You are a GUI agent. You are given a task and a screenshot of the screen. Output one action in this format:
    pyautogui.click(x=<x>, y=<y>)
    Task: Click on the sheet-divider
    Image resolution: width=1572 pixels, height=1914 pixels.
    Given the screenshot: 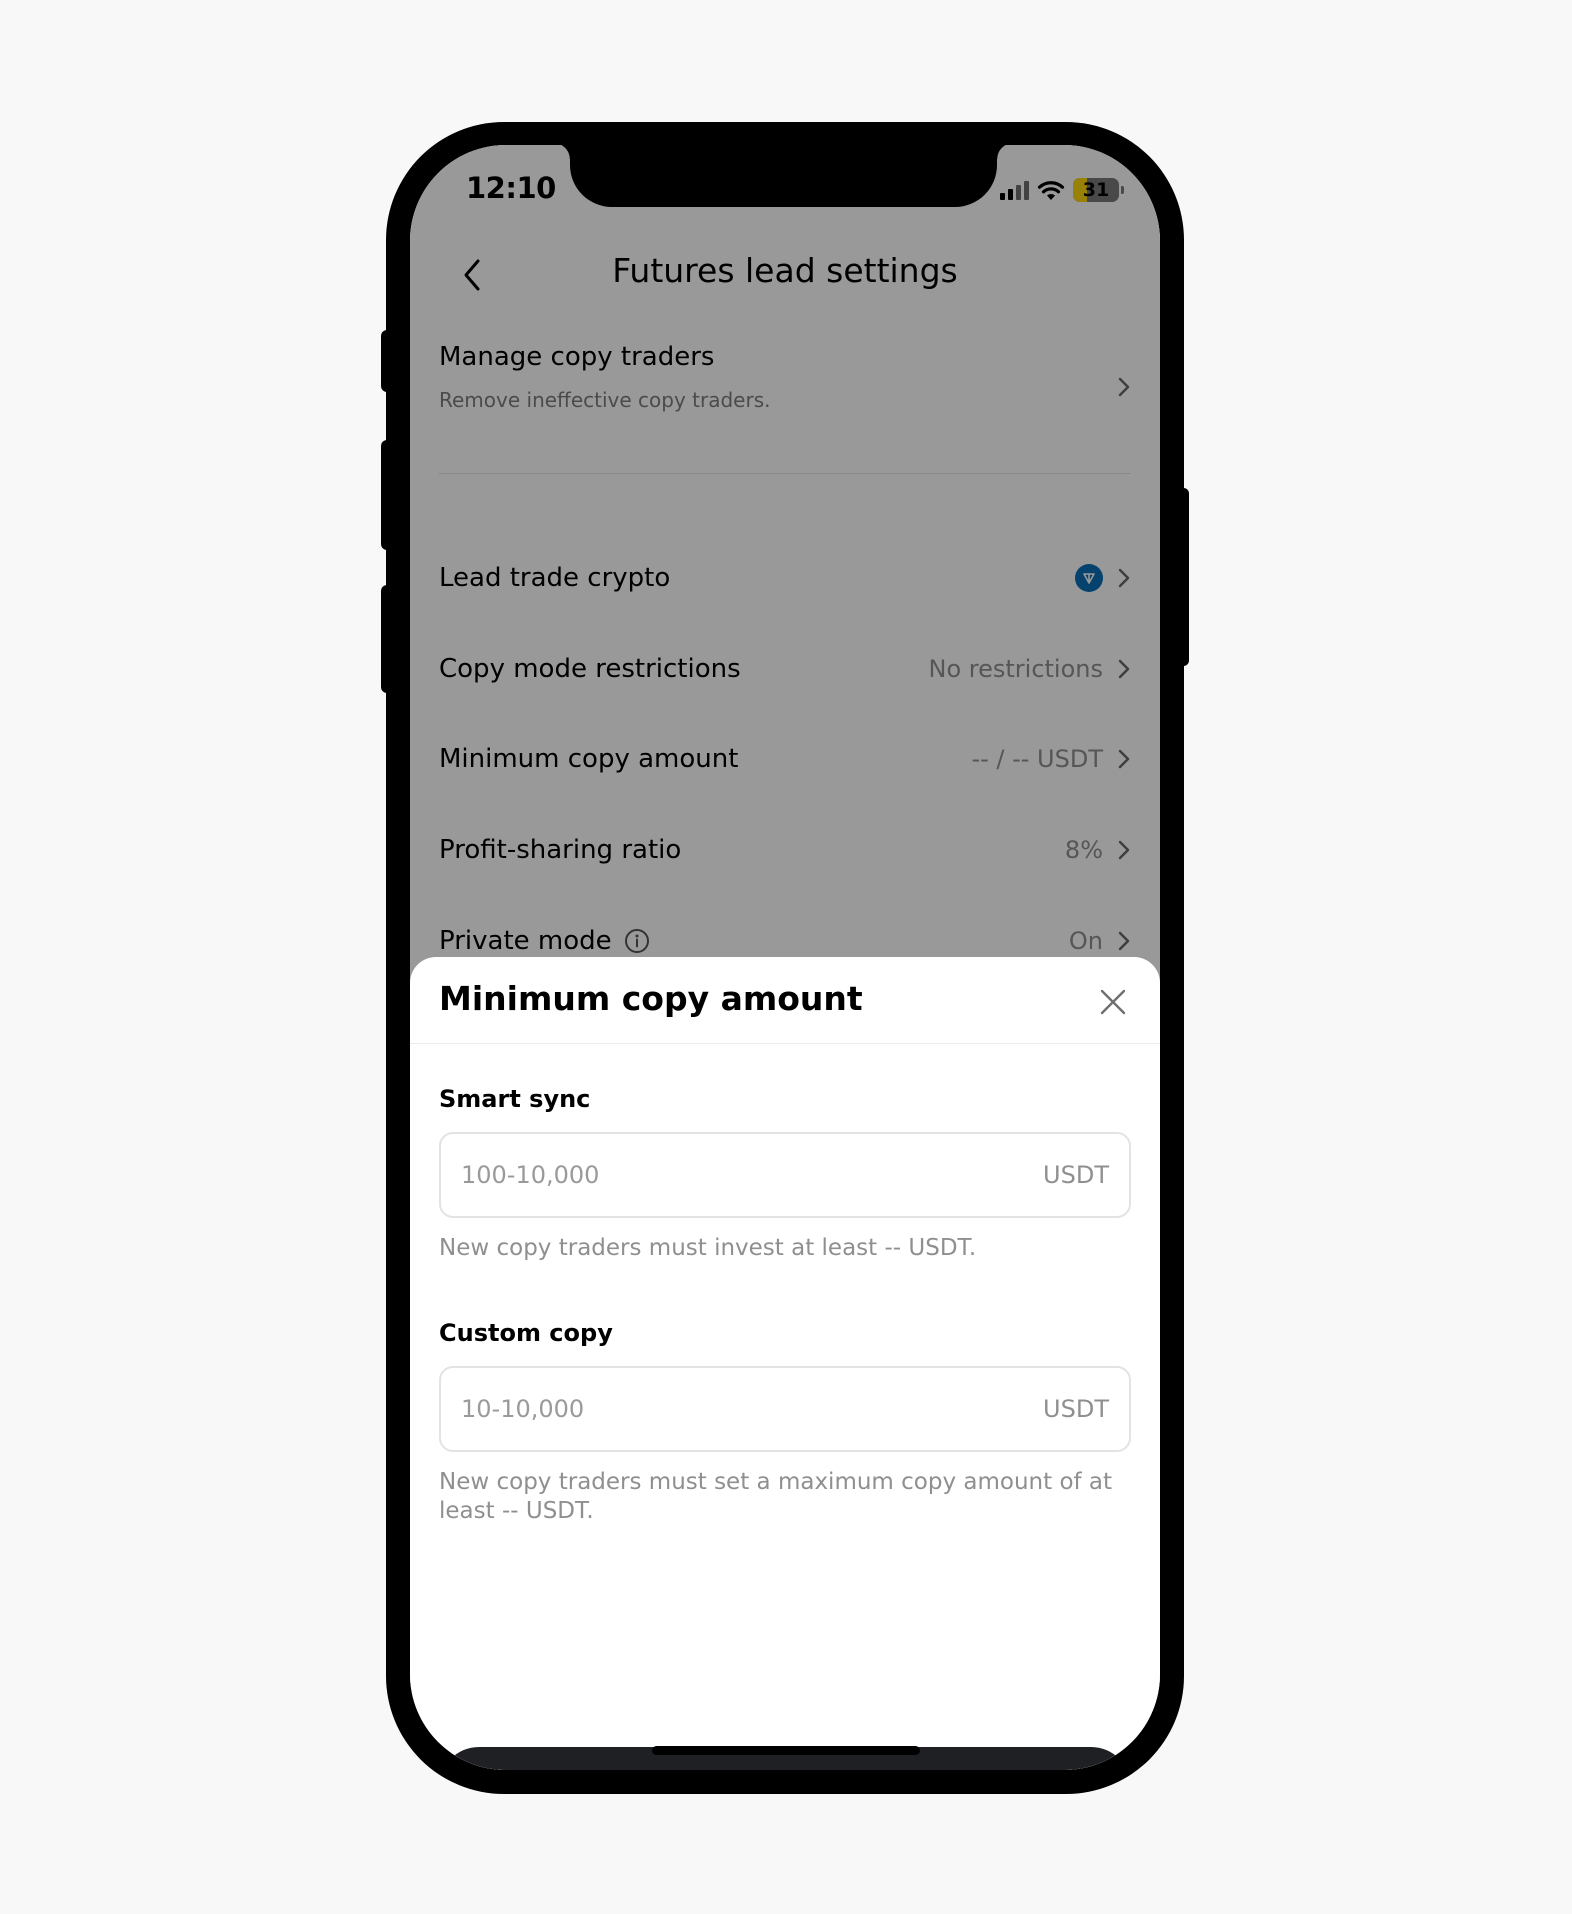 What is the action you would take?
    pyautogui.click(x=785, y=1043)
    